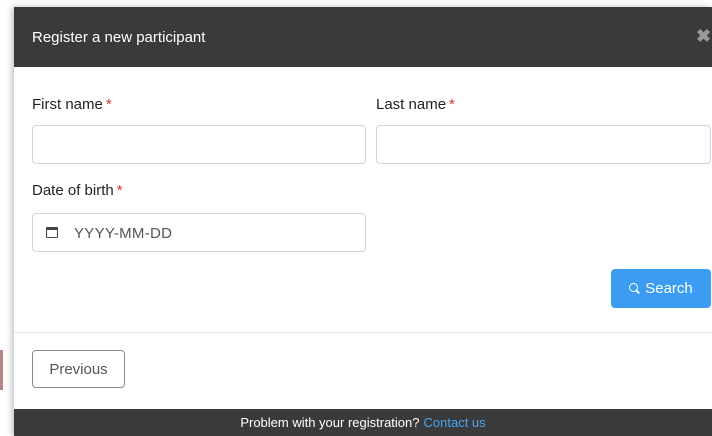 The height and width of the screenshot is (436, 712). I want to click on contact-us-link: Contact us, so click(455, 422).